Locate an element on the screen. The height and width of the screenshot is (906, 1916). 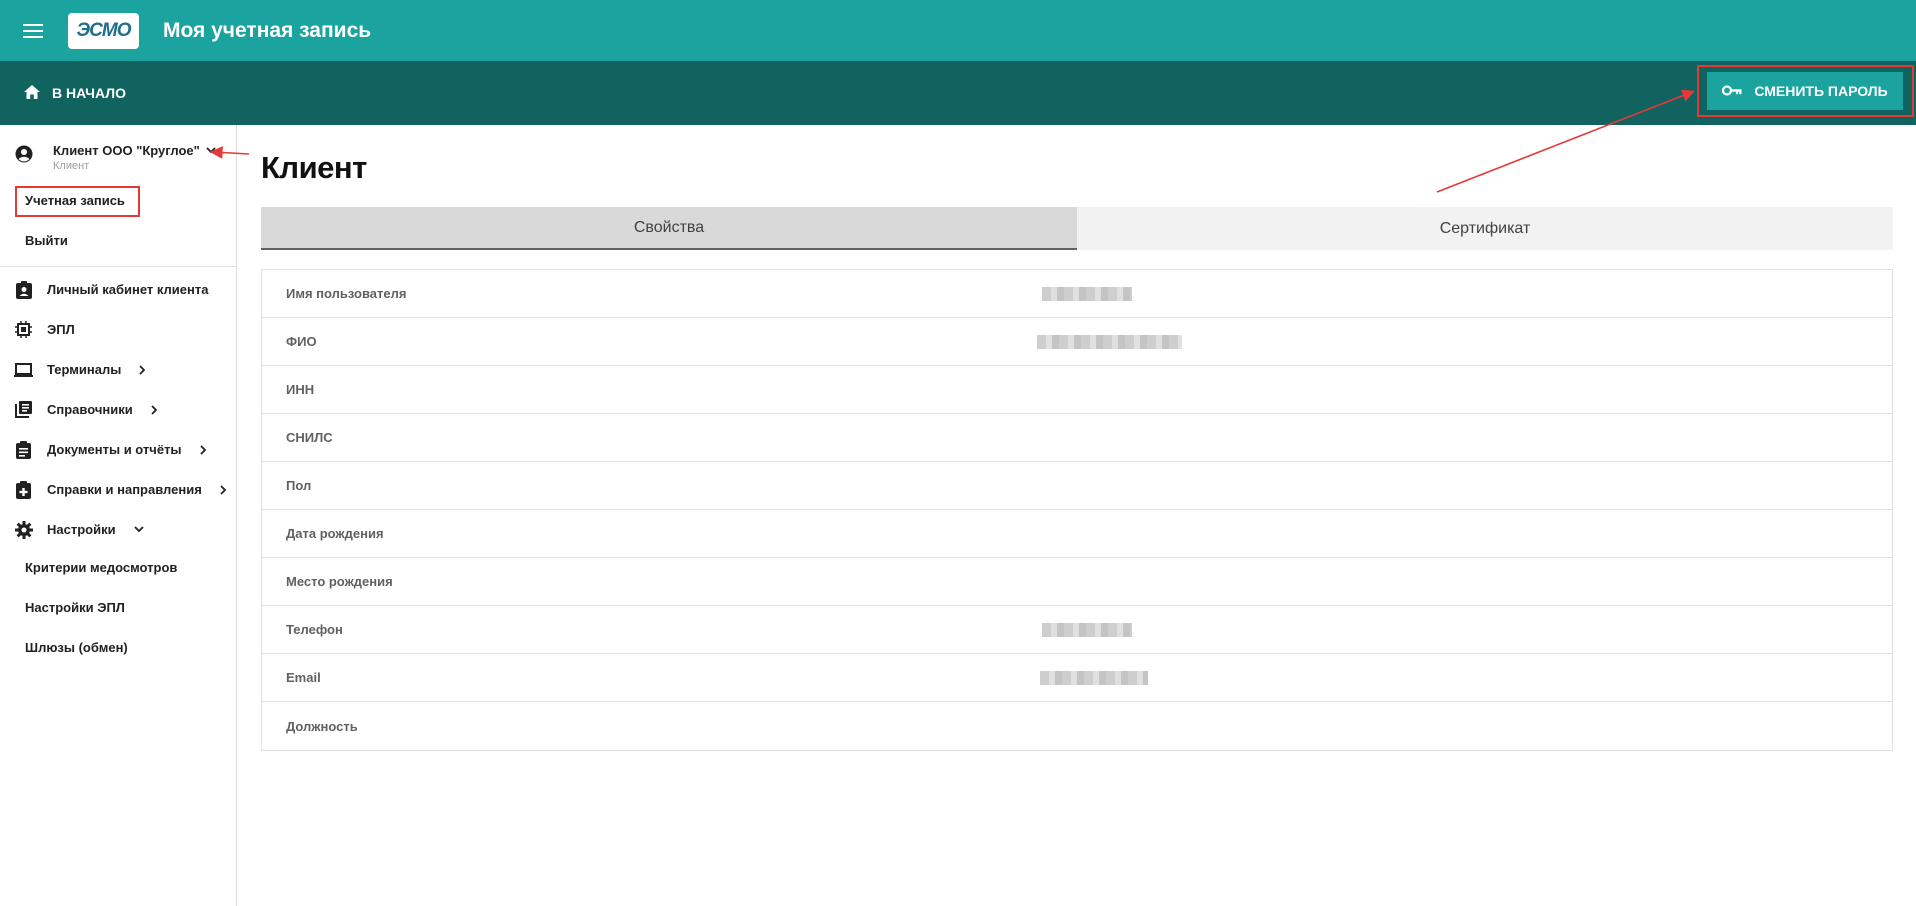
table-row: Место рождения is located at coordinates (1077, 582).